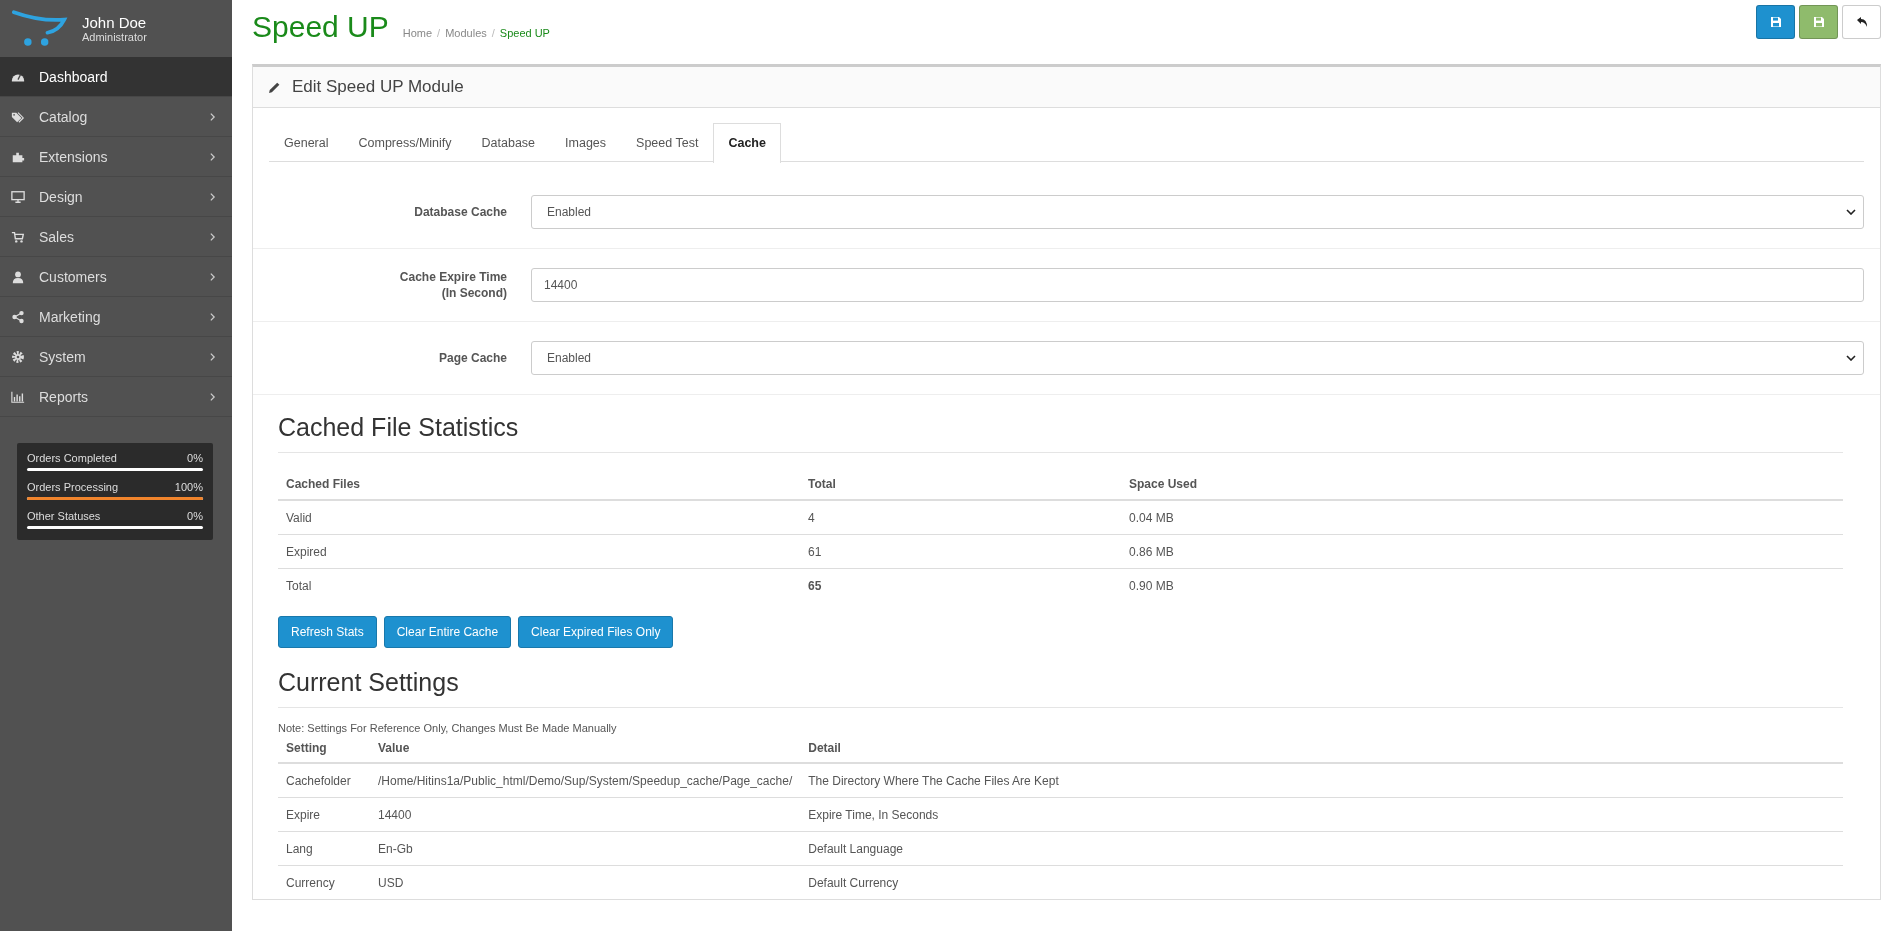 This screenshot has height=931, width=1903. Describe the element at coordinates (18, 116) in the screenshot. I see `tag-icon` at that location.